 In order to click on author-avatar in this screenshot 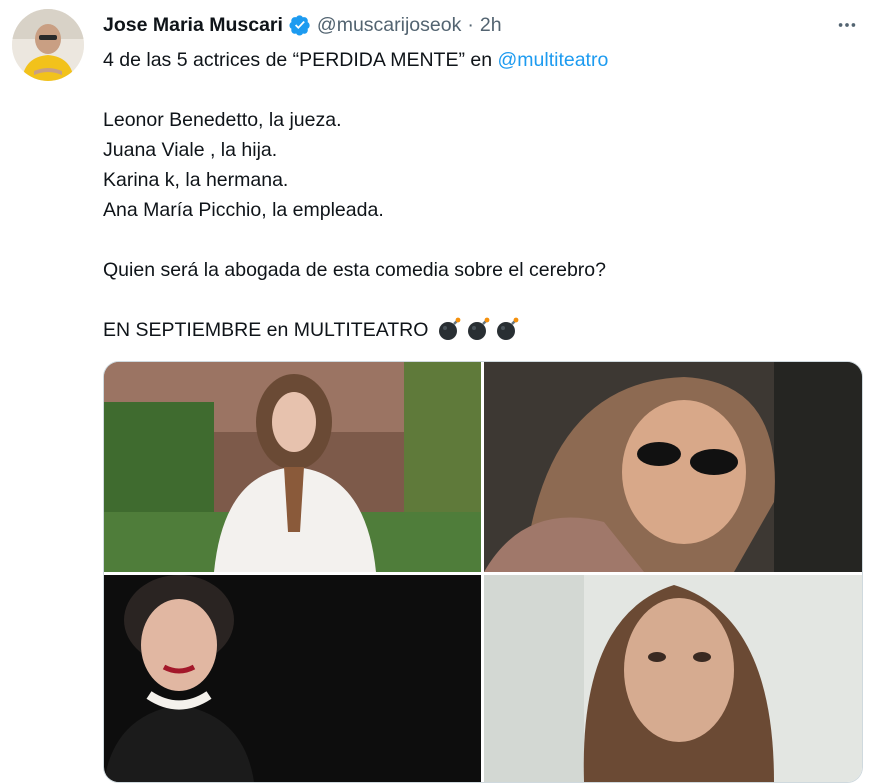, I will do `click(48, 45)`.